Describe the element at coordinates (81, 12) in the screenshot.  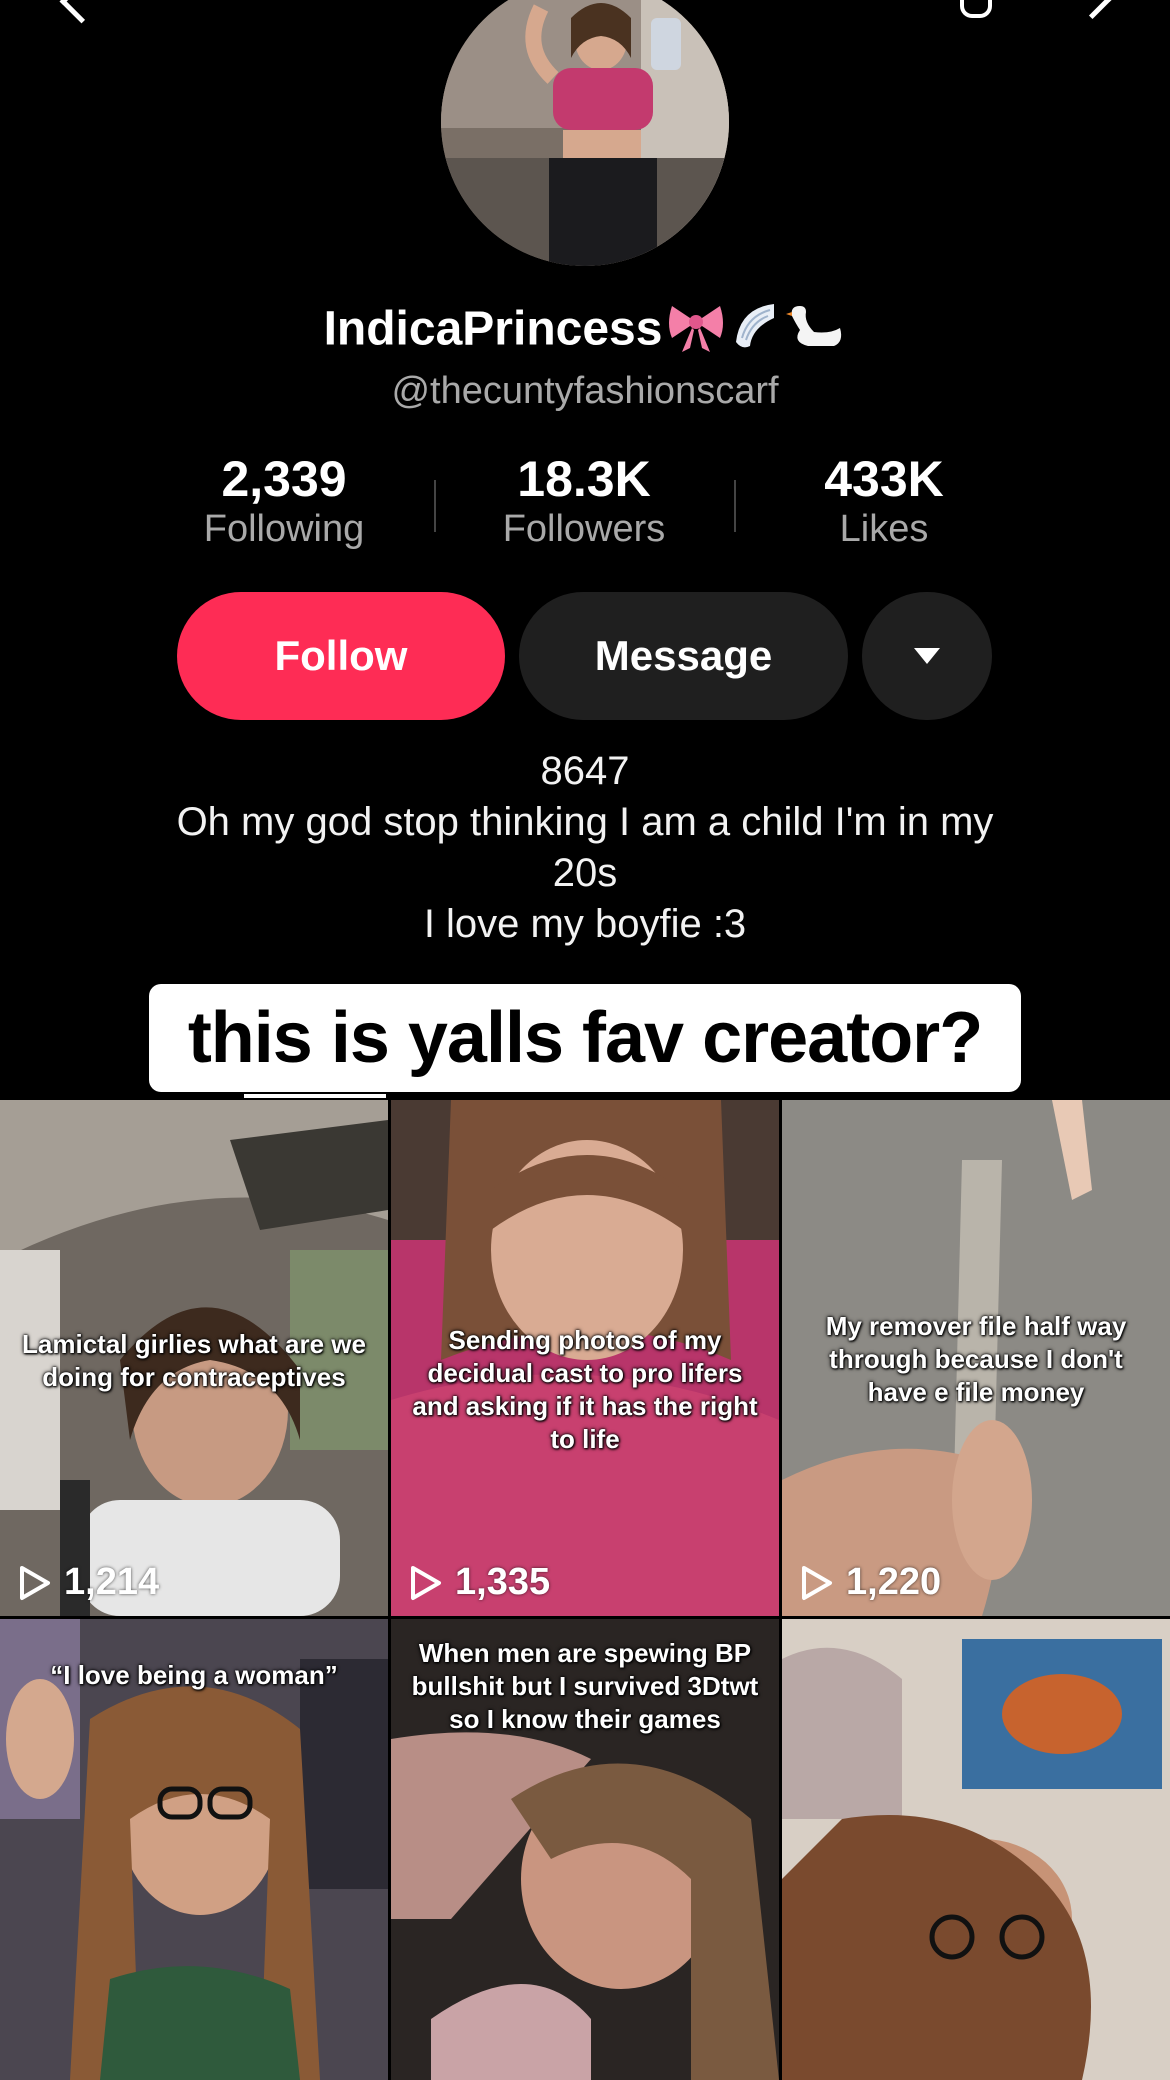
I see `back-icon` at that location.